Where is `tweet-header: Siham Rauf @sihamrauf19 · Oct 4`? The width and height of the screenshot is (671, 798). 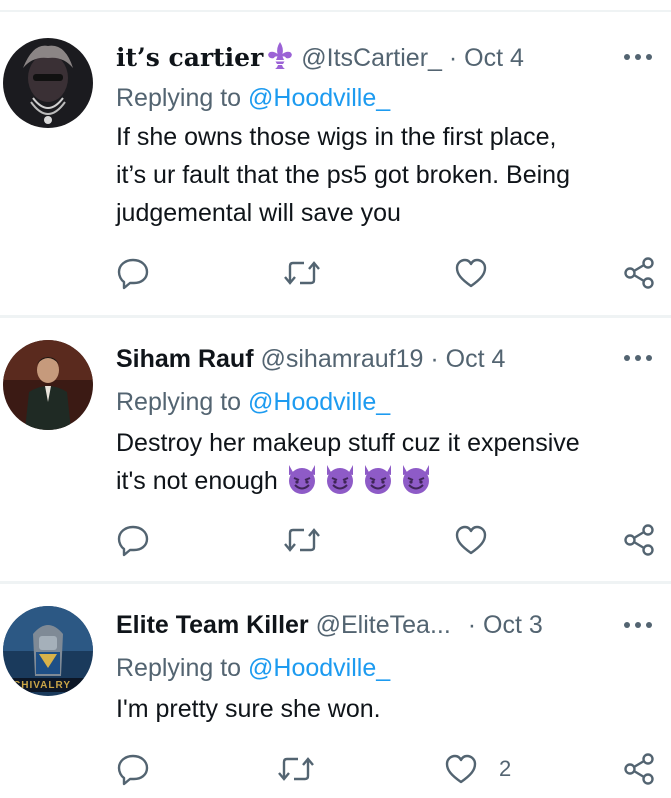 tweet-header: Siham Rauf @sihamrauf19 · Oct 4 is located at coordinates (310, 359).